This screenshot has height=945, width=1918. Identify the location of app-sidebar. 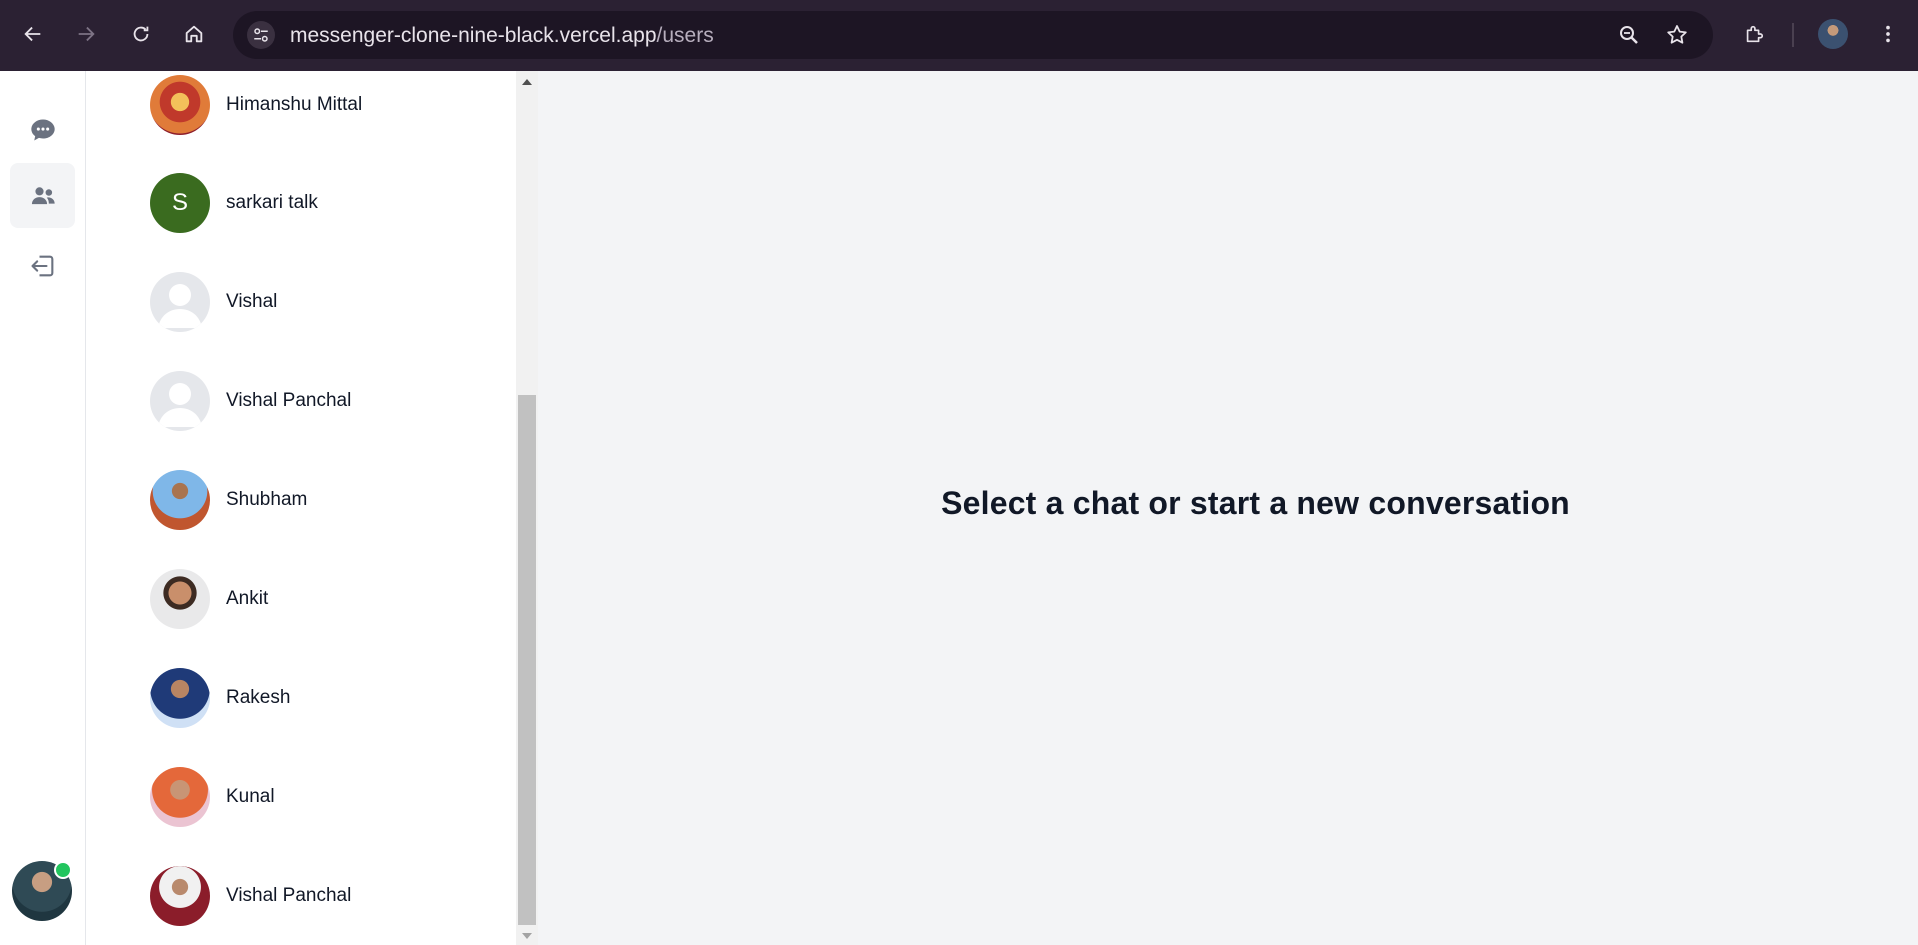
(43, 508).